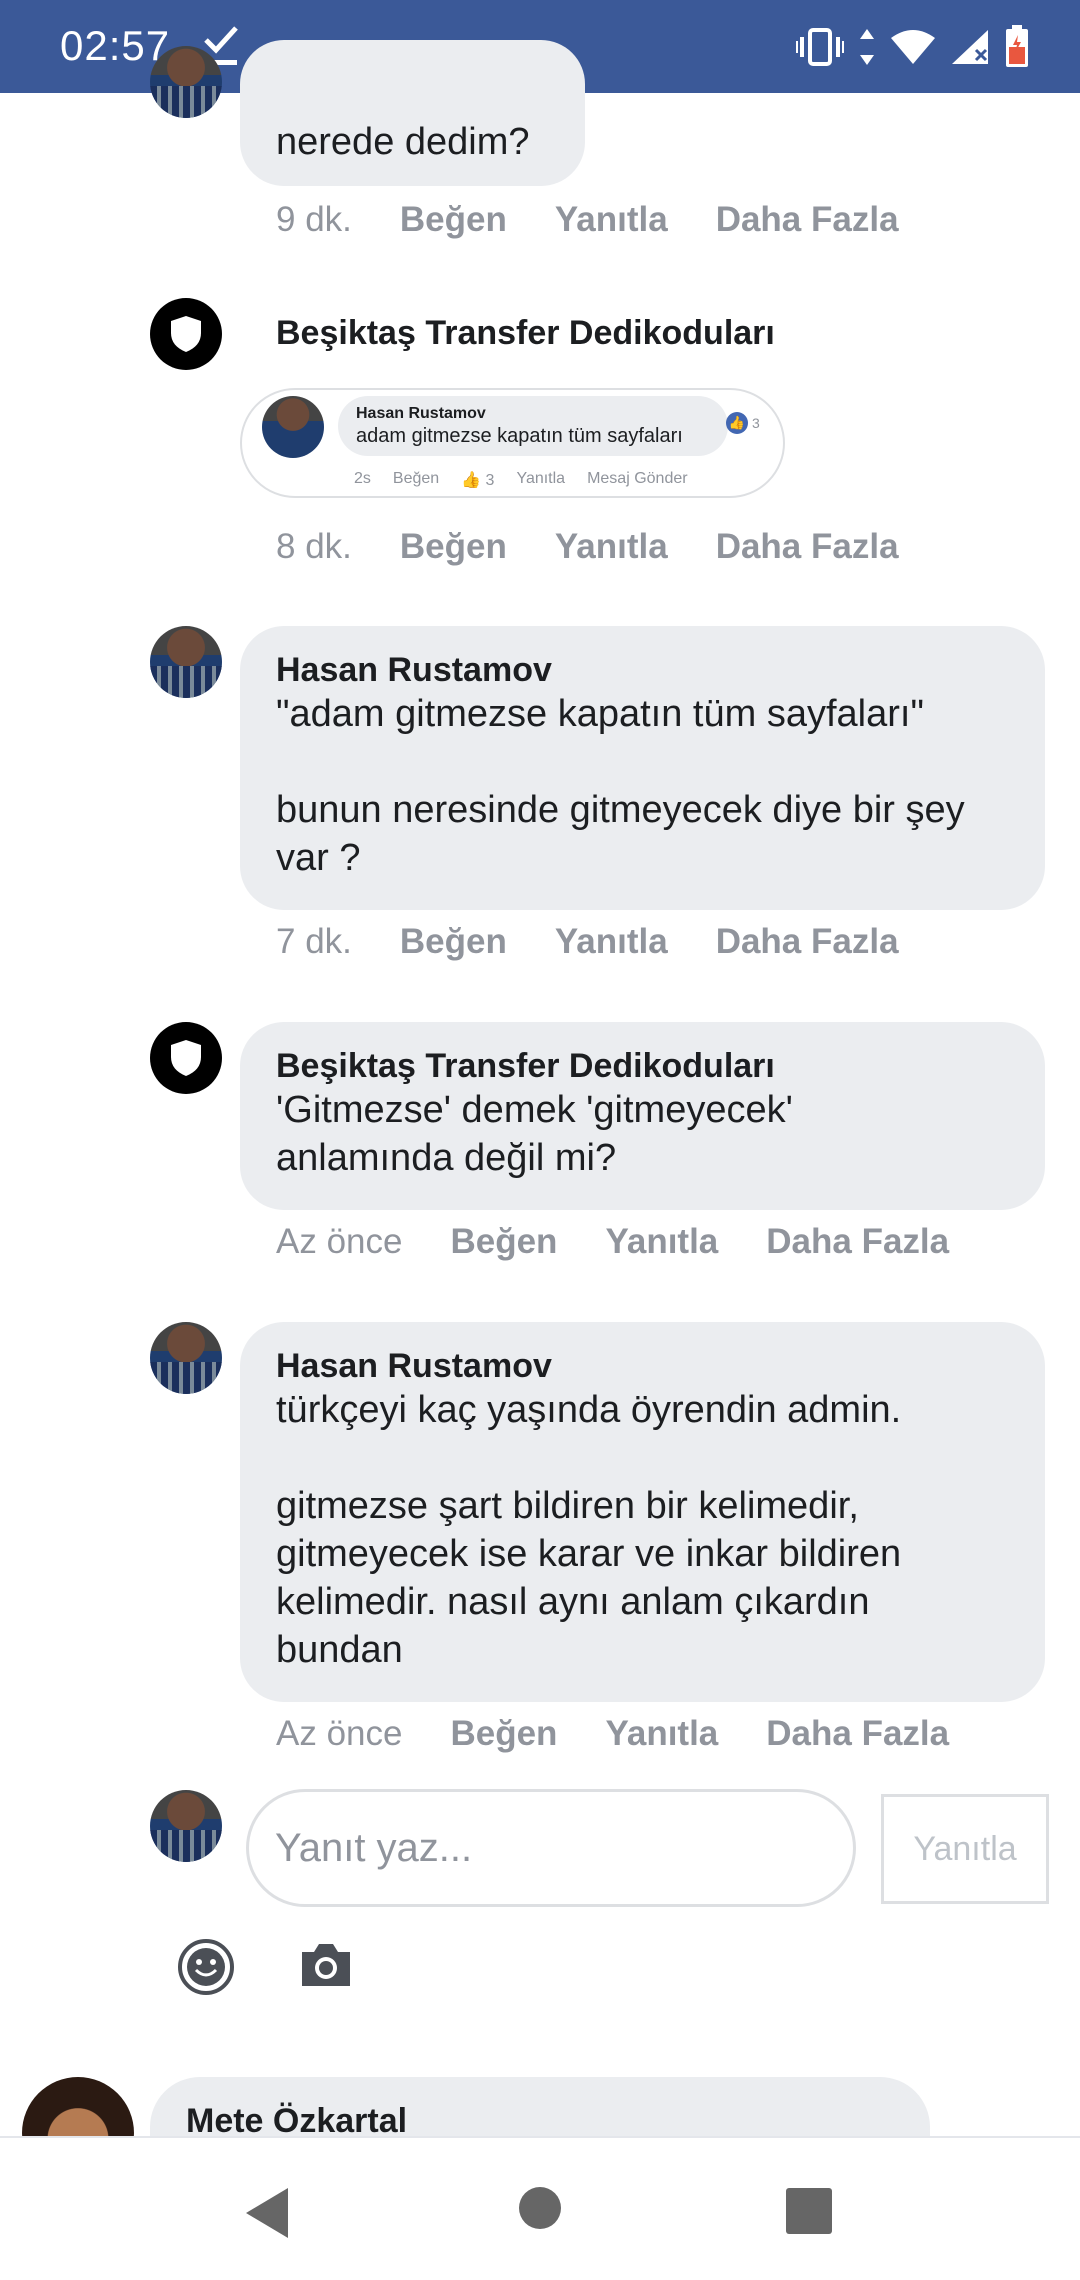 The height and width of the screenshot is (2280, 1080). What do you see at coordinates (637, 478) in the screenshot?
I see `embedded-message: Mesaj Gönder` at bounding box center [637, 478].